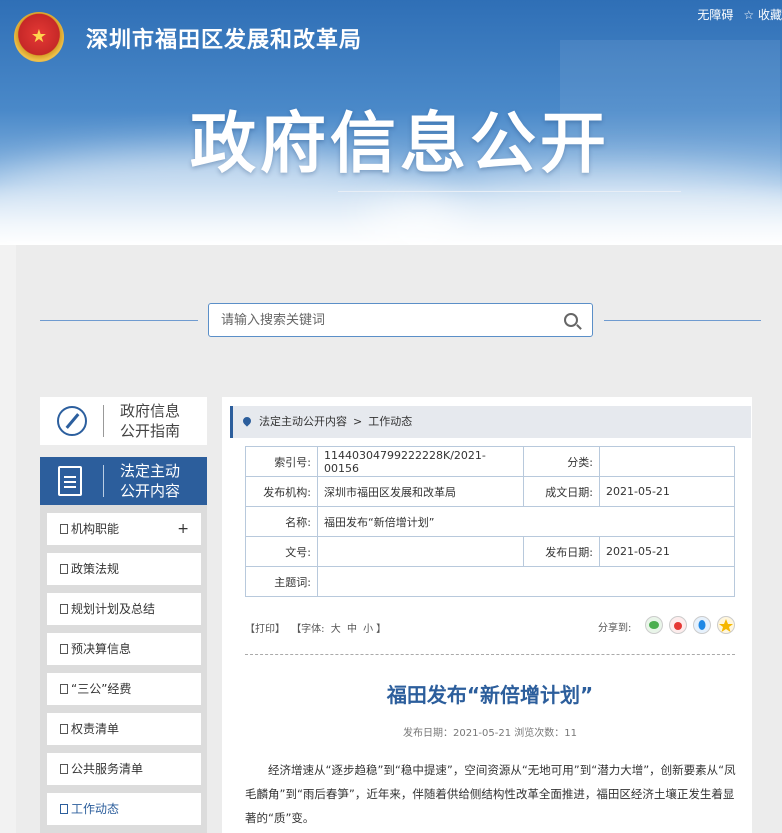 The width and height of the screenshot is (782, 833). Describe the element at coordinates (490, 733) in the screenshot. I see `article-pubinfo: 发布日期：2021-05-21 浏览次数：11` at that location.